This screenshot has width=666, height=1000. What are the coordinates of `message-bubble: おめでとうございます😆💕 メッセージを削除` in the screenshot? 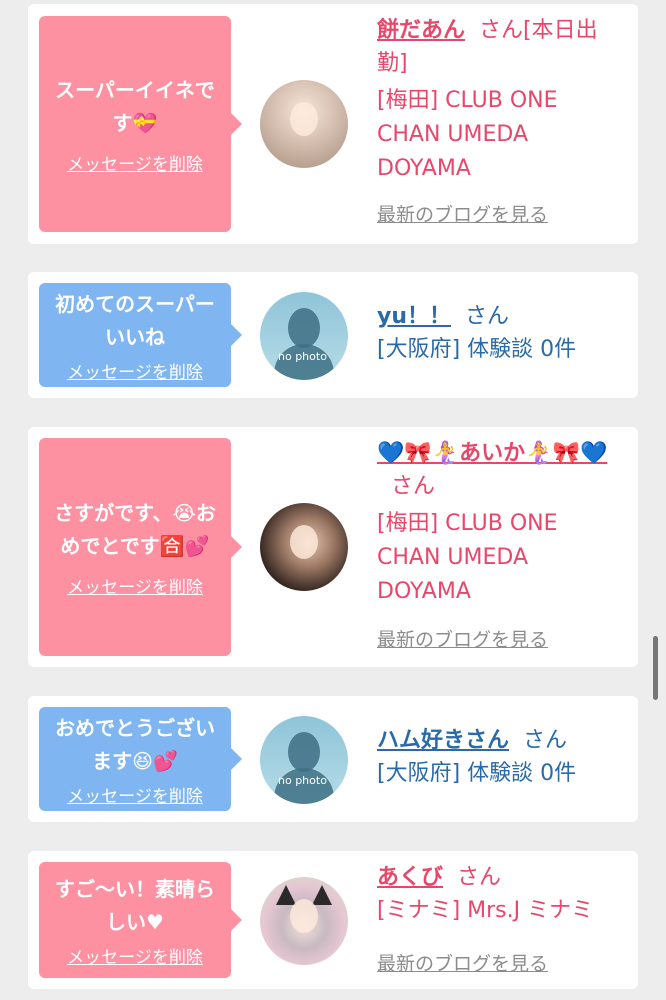 It's located at (140, 759).